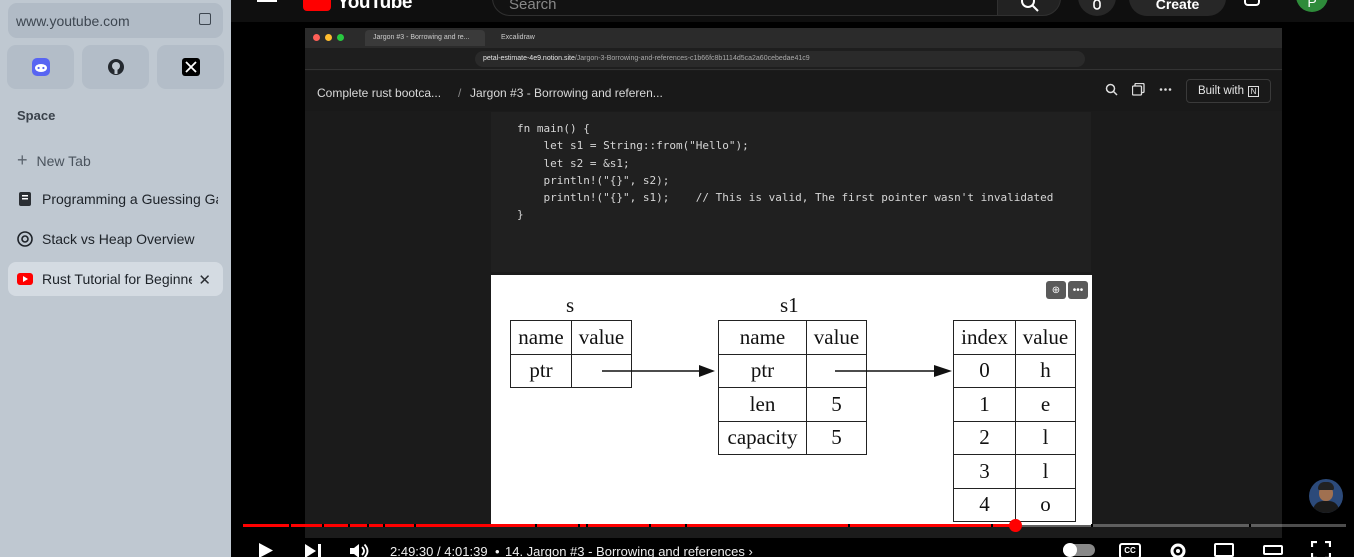  What do you see at coordinates (266, 549) in the screenshot?
I see `play-icon` at bounding box center [266, 549].